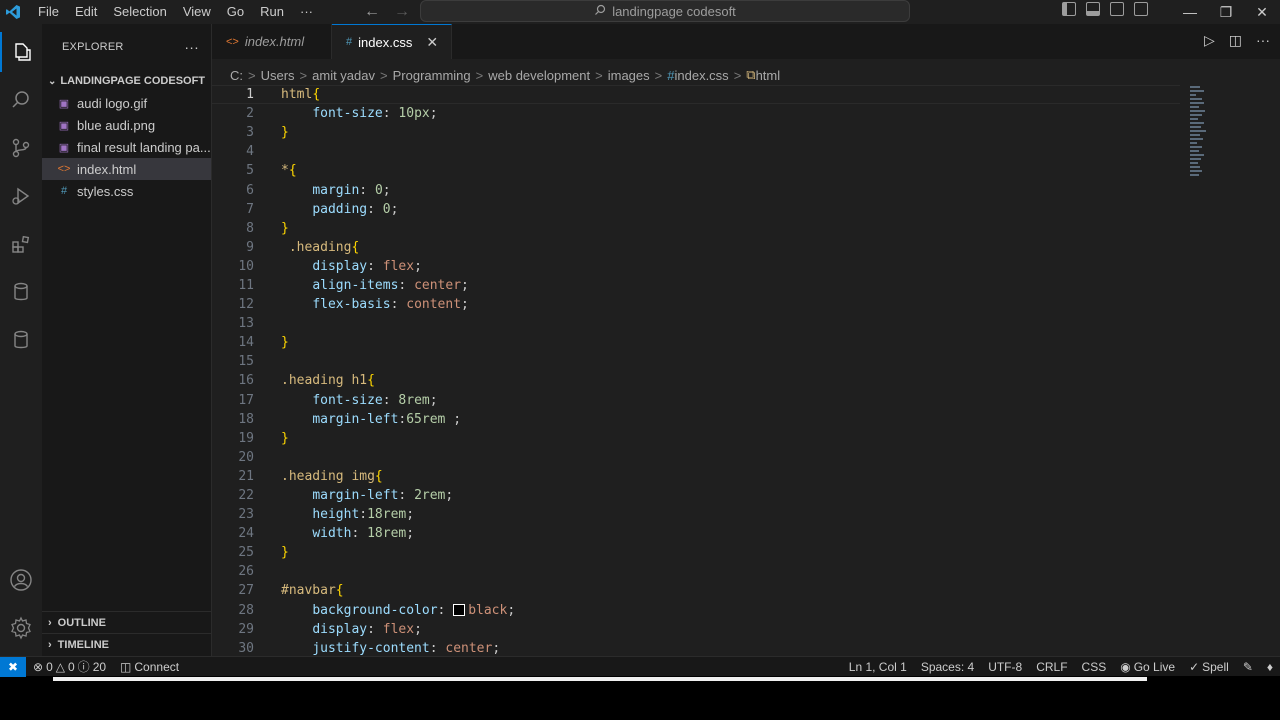  I want to click on code-line: 7 padding: 0;, so click(746, 209).